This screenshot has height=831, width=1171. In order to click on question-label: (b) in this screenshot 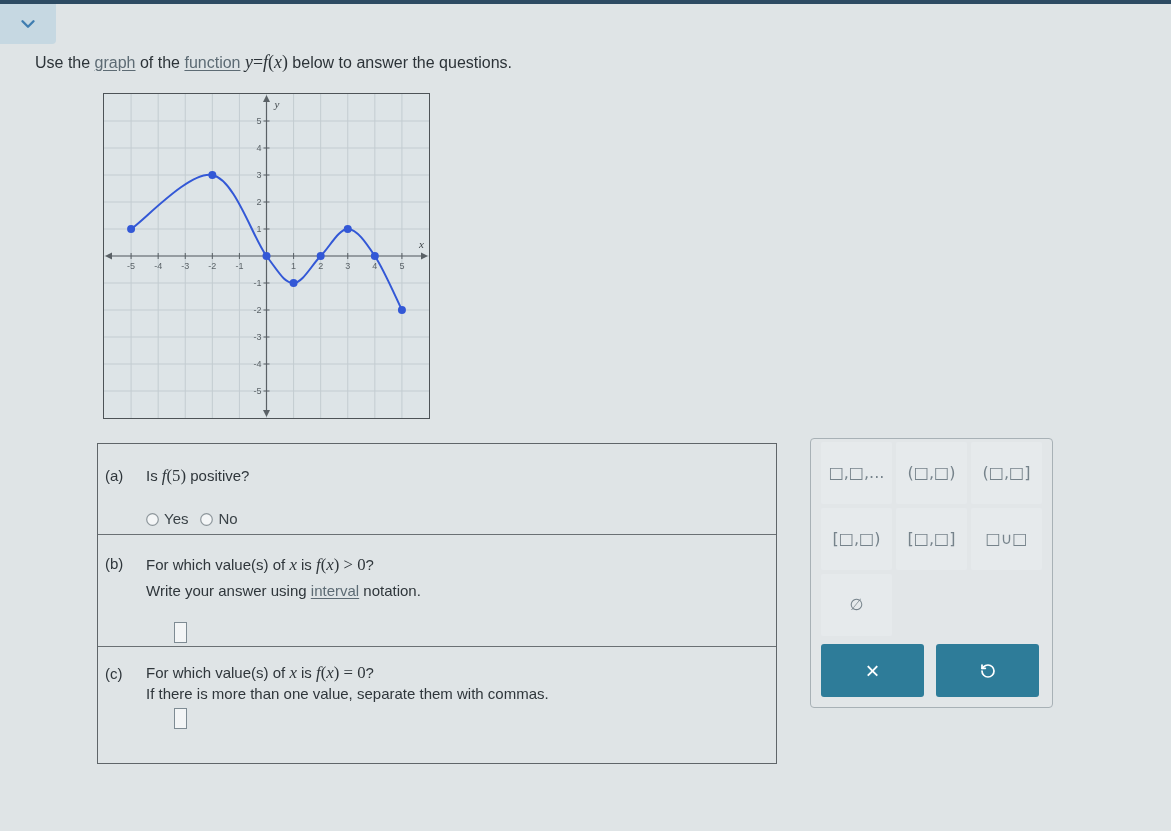, I will do `click(115, 564)`.